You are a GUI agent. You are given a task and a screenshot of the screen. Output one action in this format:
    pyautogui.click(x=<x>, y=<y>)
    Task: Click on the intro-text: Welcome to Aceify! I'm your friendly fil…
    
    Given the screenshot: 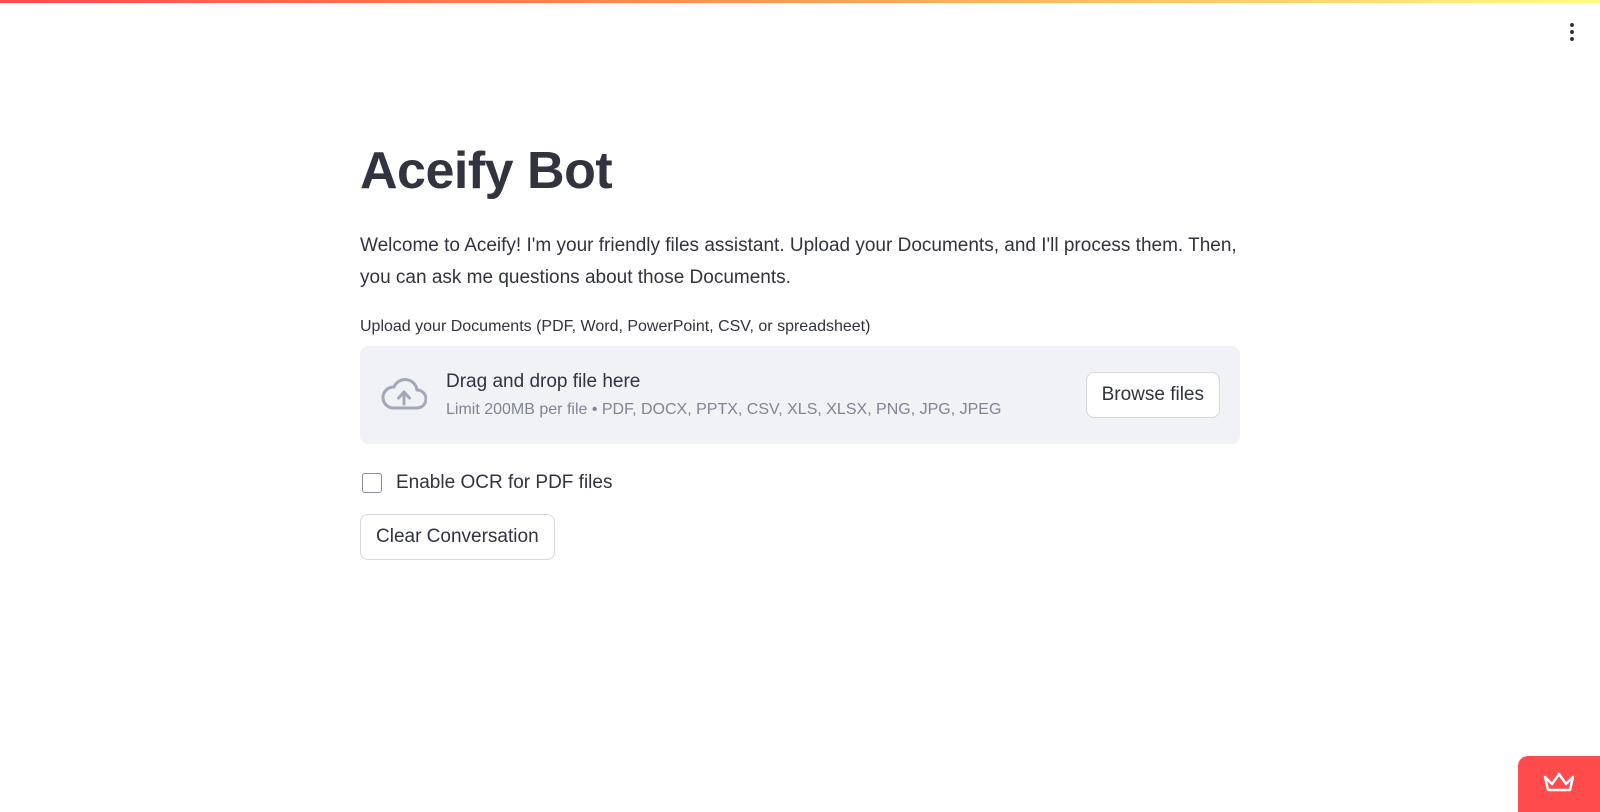 What is the action you would take?
    pyautogui.click(x=798, y=262)
    